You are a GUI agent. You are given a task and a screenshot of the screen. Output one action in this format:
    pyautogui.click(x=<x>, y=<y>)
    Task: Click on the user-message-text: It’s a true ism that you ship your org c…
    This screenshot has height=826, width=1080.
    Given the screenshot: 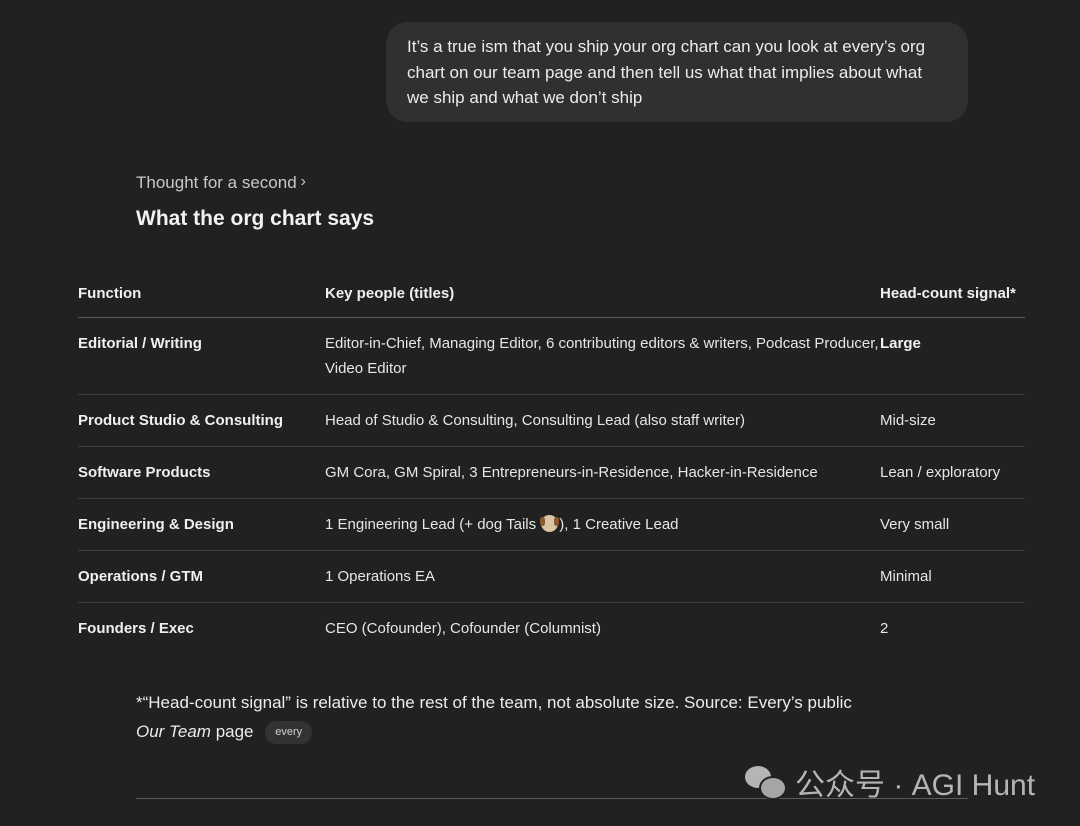 What is the action you would take?
    pyautogui.click(x=666, y=72)
    